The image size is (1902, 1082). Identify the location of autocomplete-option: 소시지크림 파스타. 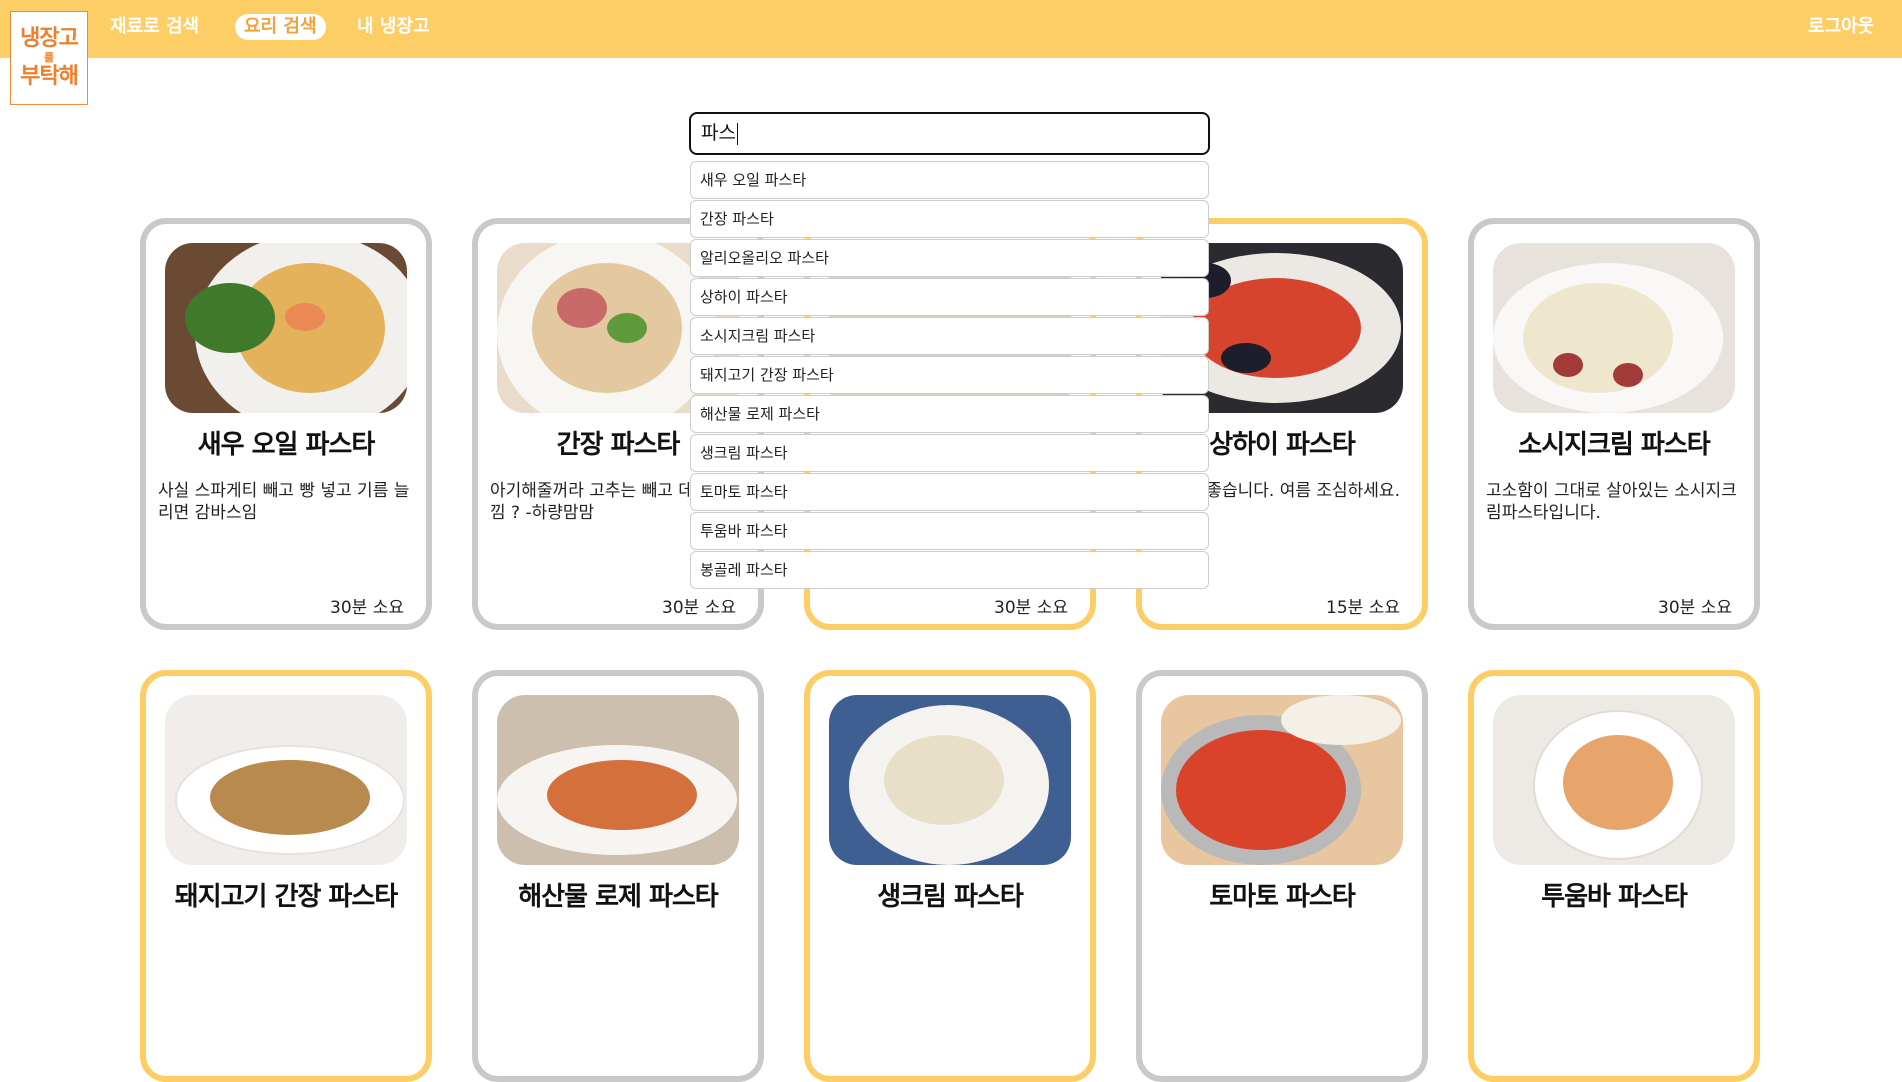
(949, 336).